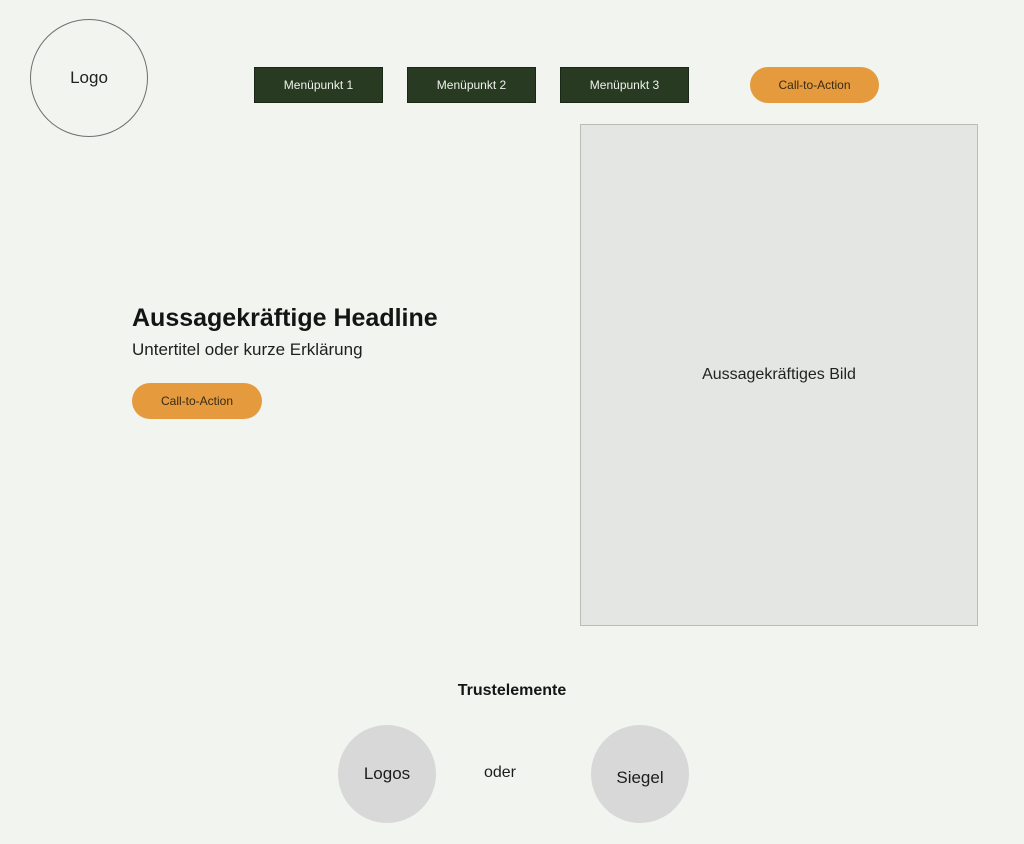 The height and width of the screenshot is (844, 1024). I want to click on trust-logos-label: Logos, so click(387, 773).